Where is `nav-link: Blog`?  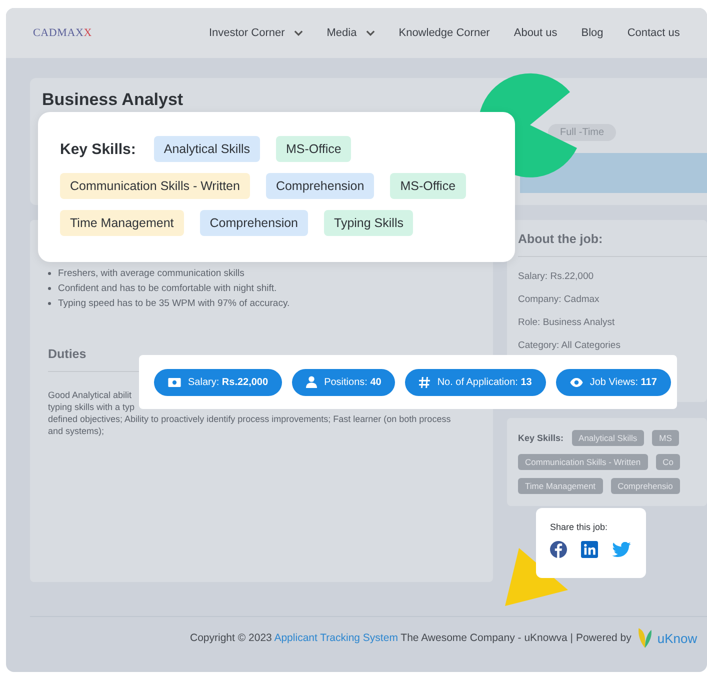
nav-link: Blog is located at coordinates (592, 33).